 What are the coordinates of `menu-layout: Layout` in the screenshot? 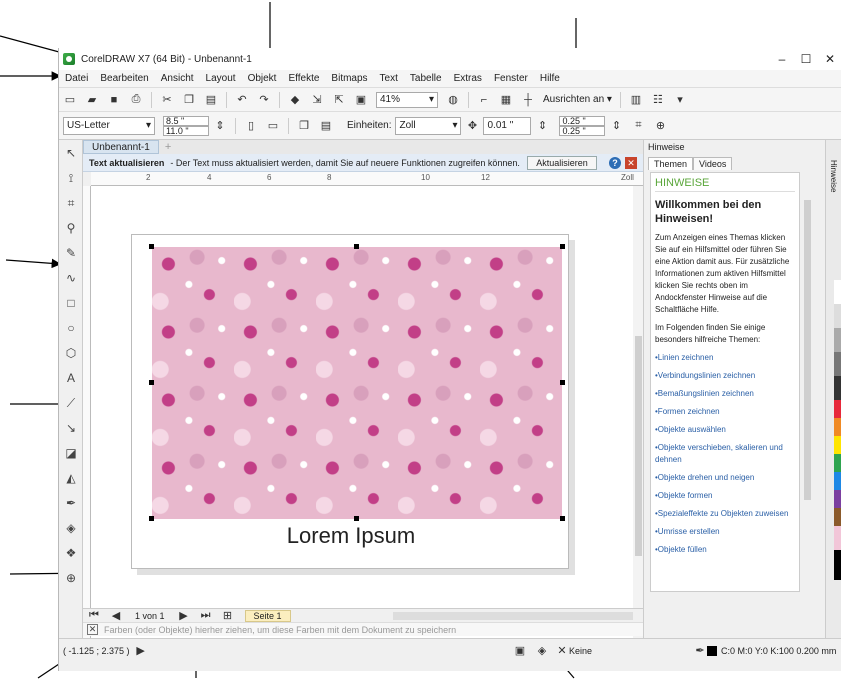 It's located at (221, 78).